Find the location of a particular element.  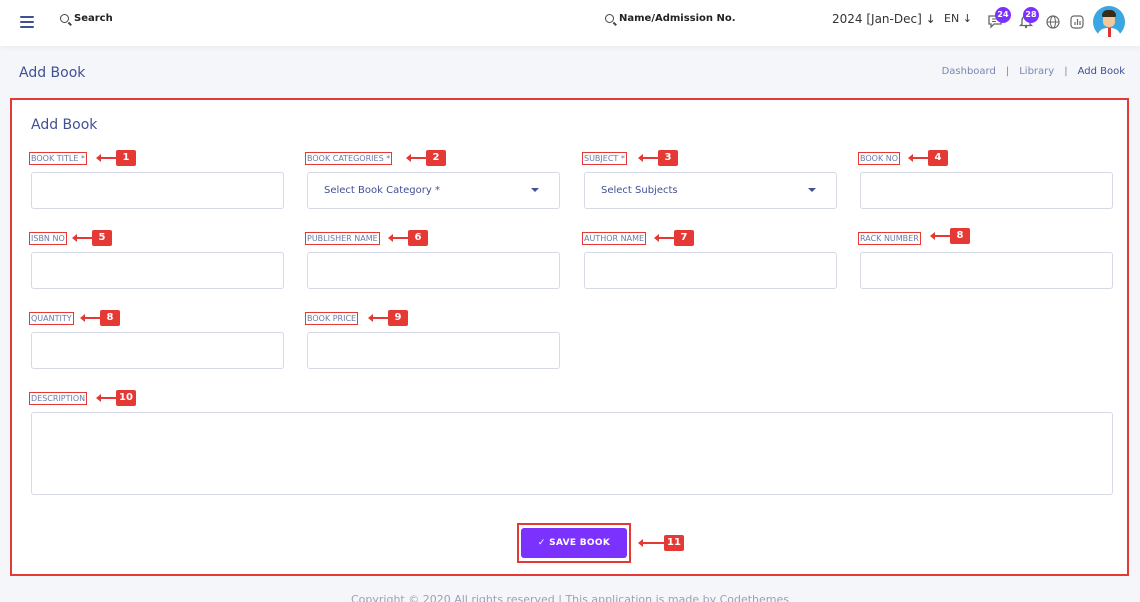

isbn-no-input is located at coordinates (157, 270).